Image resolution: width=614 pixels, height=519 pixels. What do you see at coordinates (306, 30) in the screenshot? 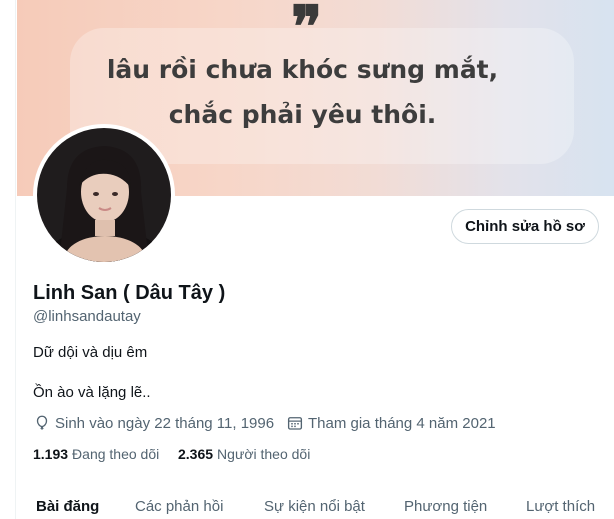
I see `quote-mark-icon: ❞` at bounding box center [306, 30].